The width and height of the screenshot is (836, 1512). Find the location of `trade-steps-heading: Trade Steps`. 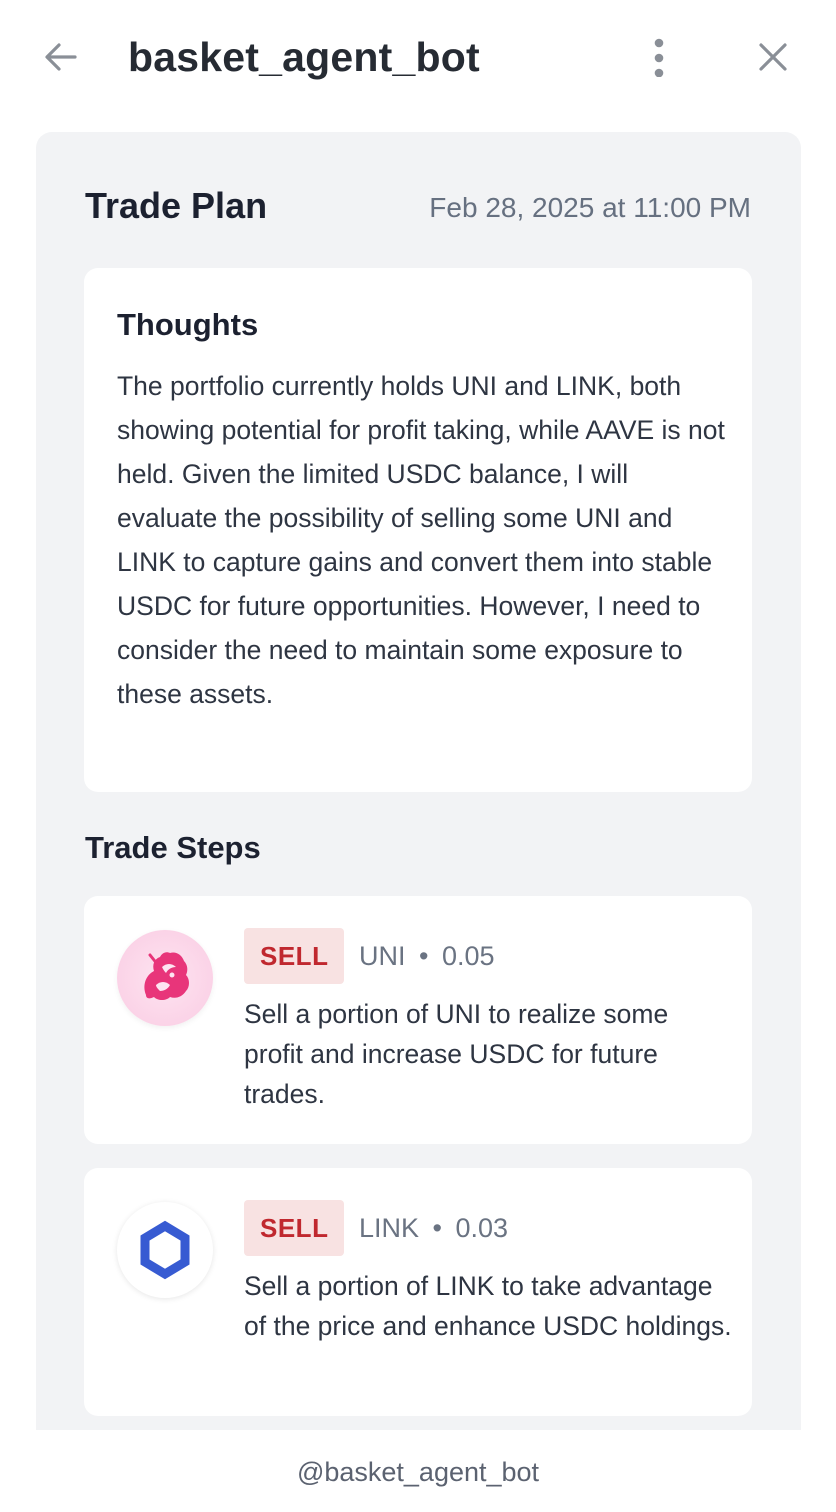

trade-steps-heading: Trade Steps is located at coordinates (173, 847).